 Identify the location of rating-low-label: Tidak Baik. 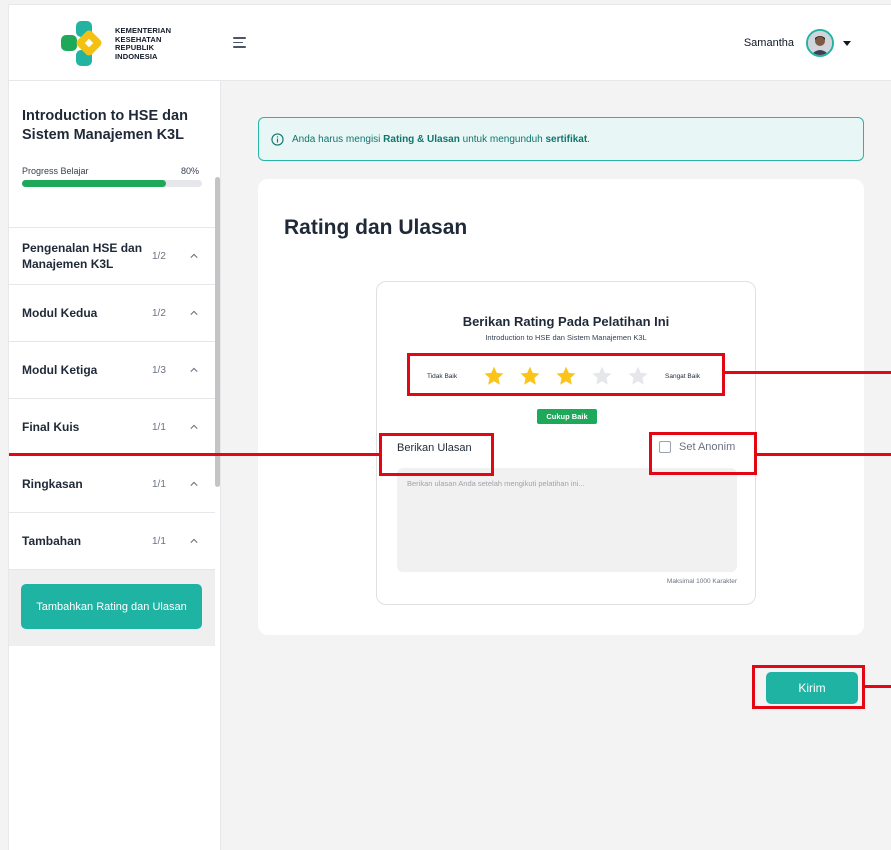
(442, 376).